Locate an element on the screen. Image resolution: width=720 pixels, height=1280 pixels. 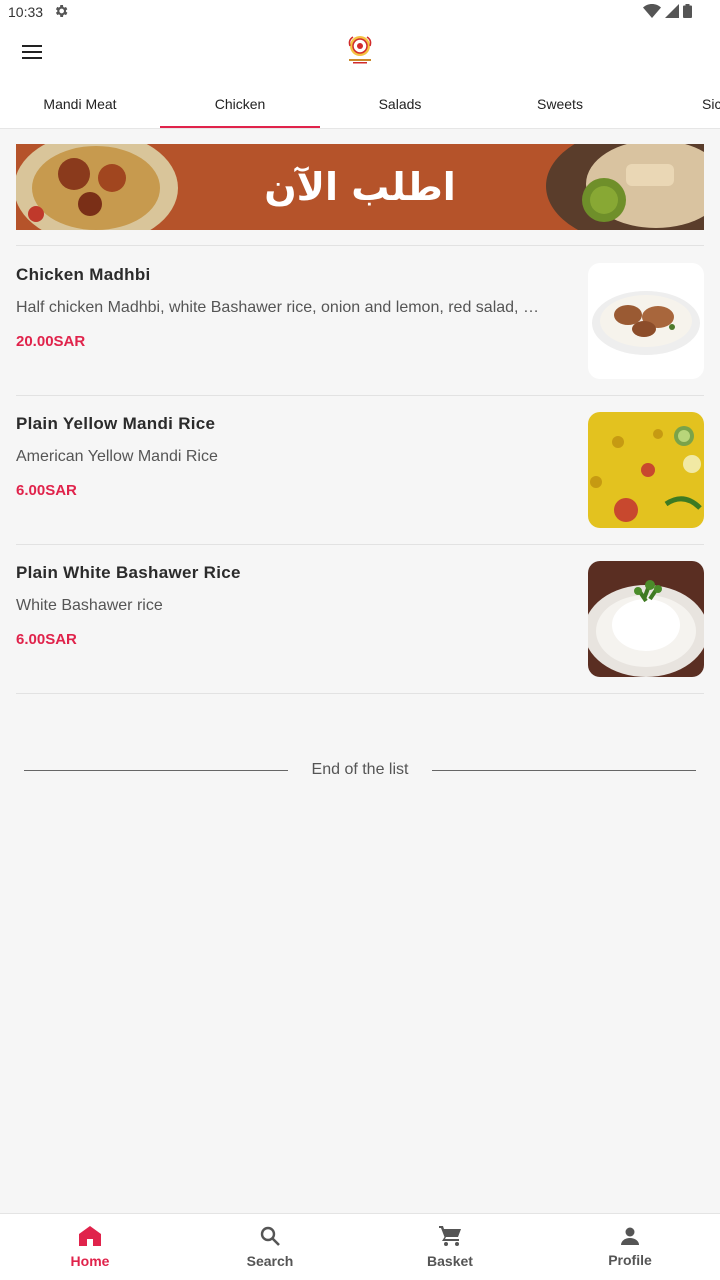
status-time: 10:33 is located at coordinates (26, 12).